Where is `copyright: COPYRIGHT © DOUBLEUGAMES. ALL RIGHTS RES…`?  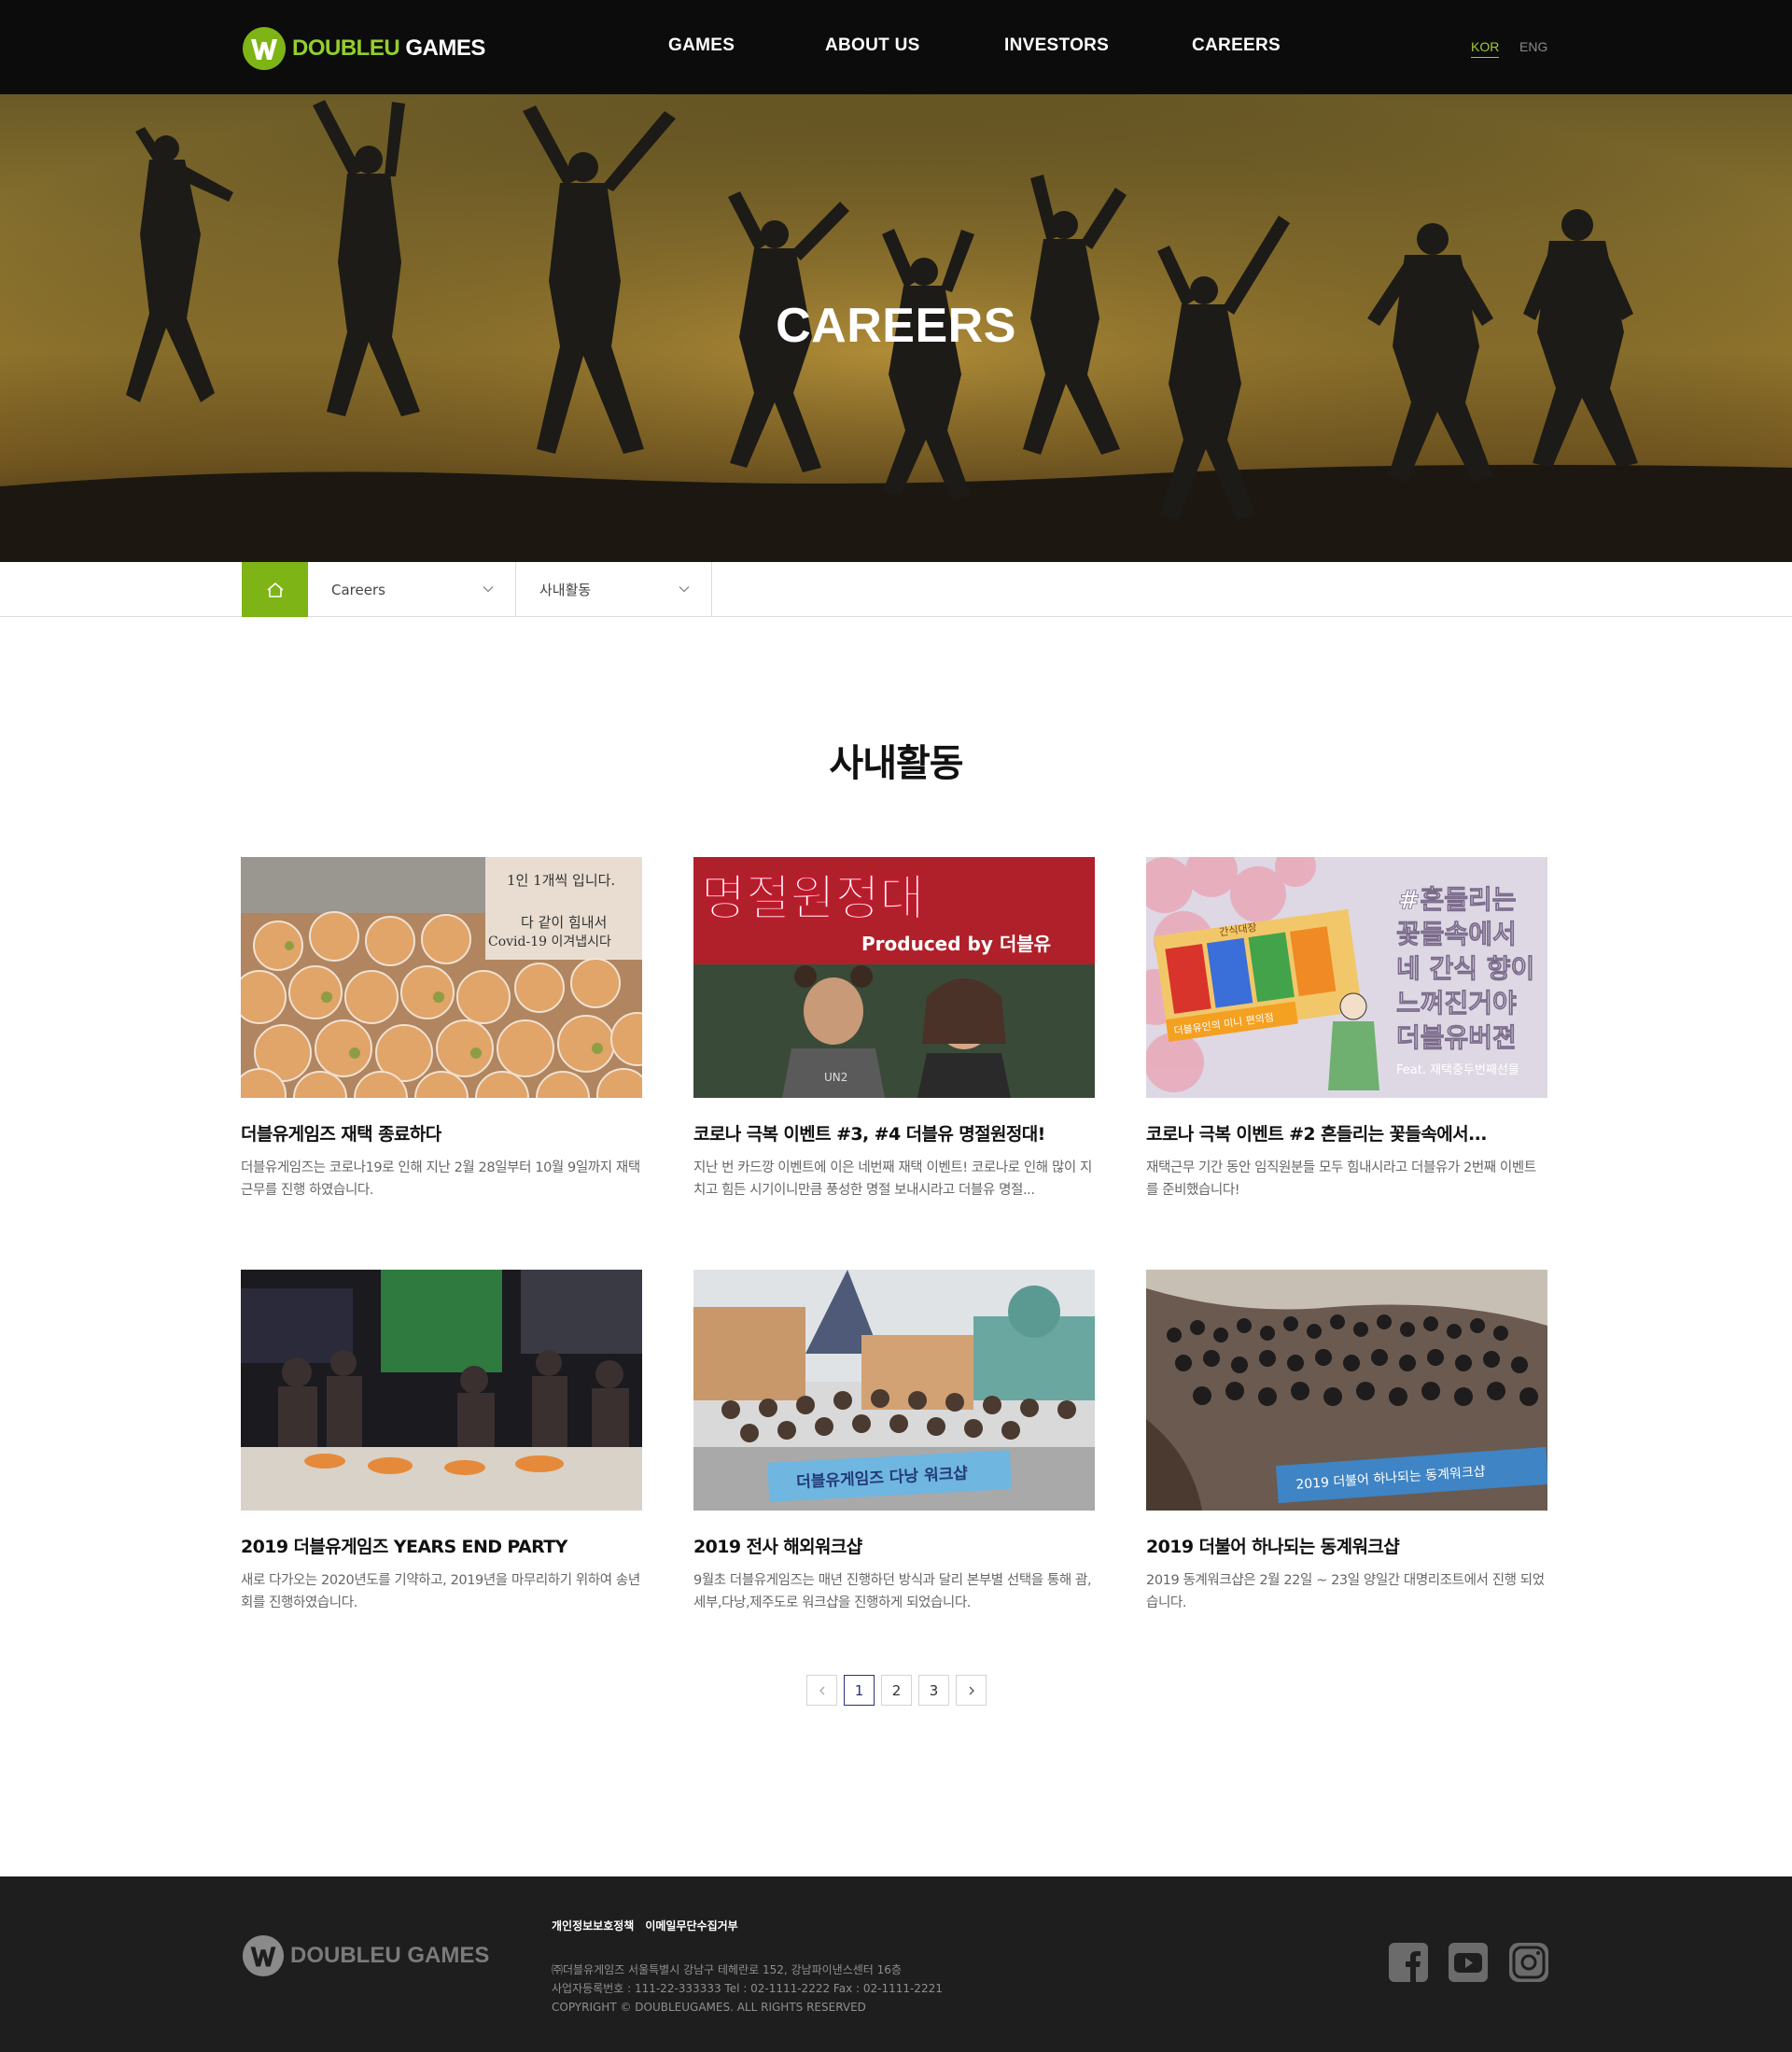
copyright: COPYRIGHT © DOUBLEUGAMES. ALL RIGHTS RES… is located at coordinates (709, 2008).